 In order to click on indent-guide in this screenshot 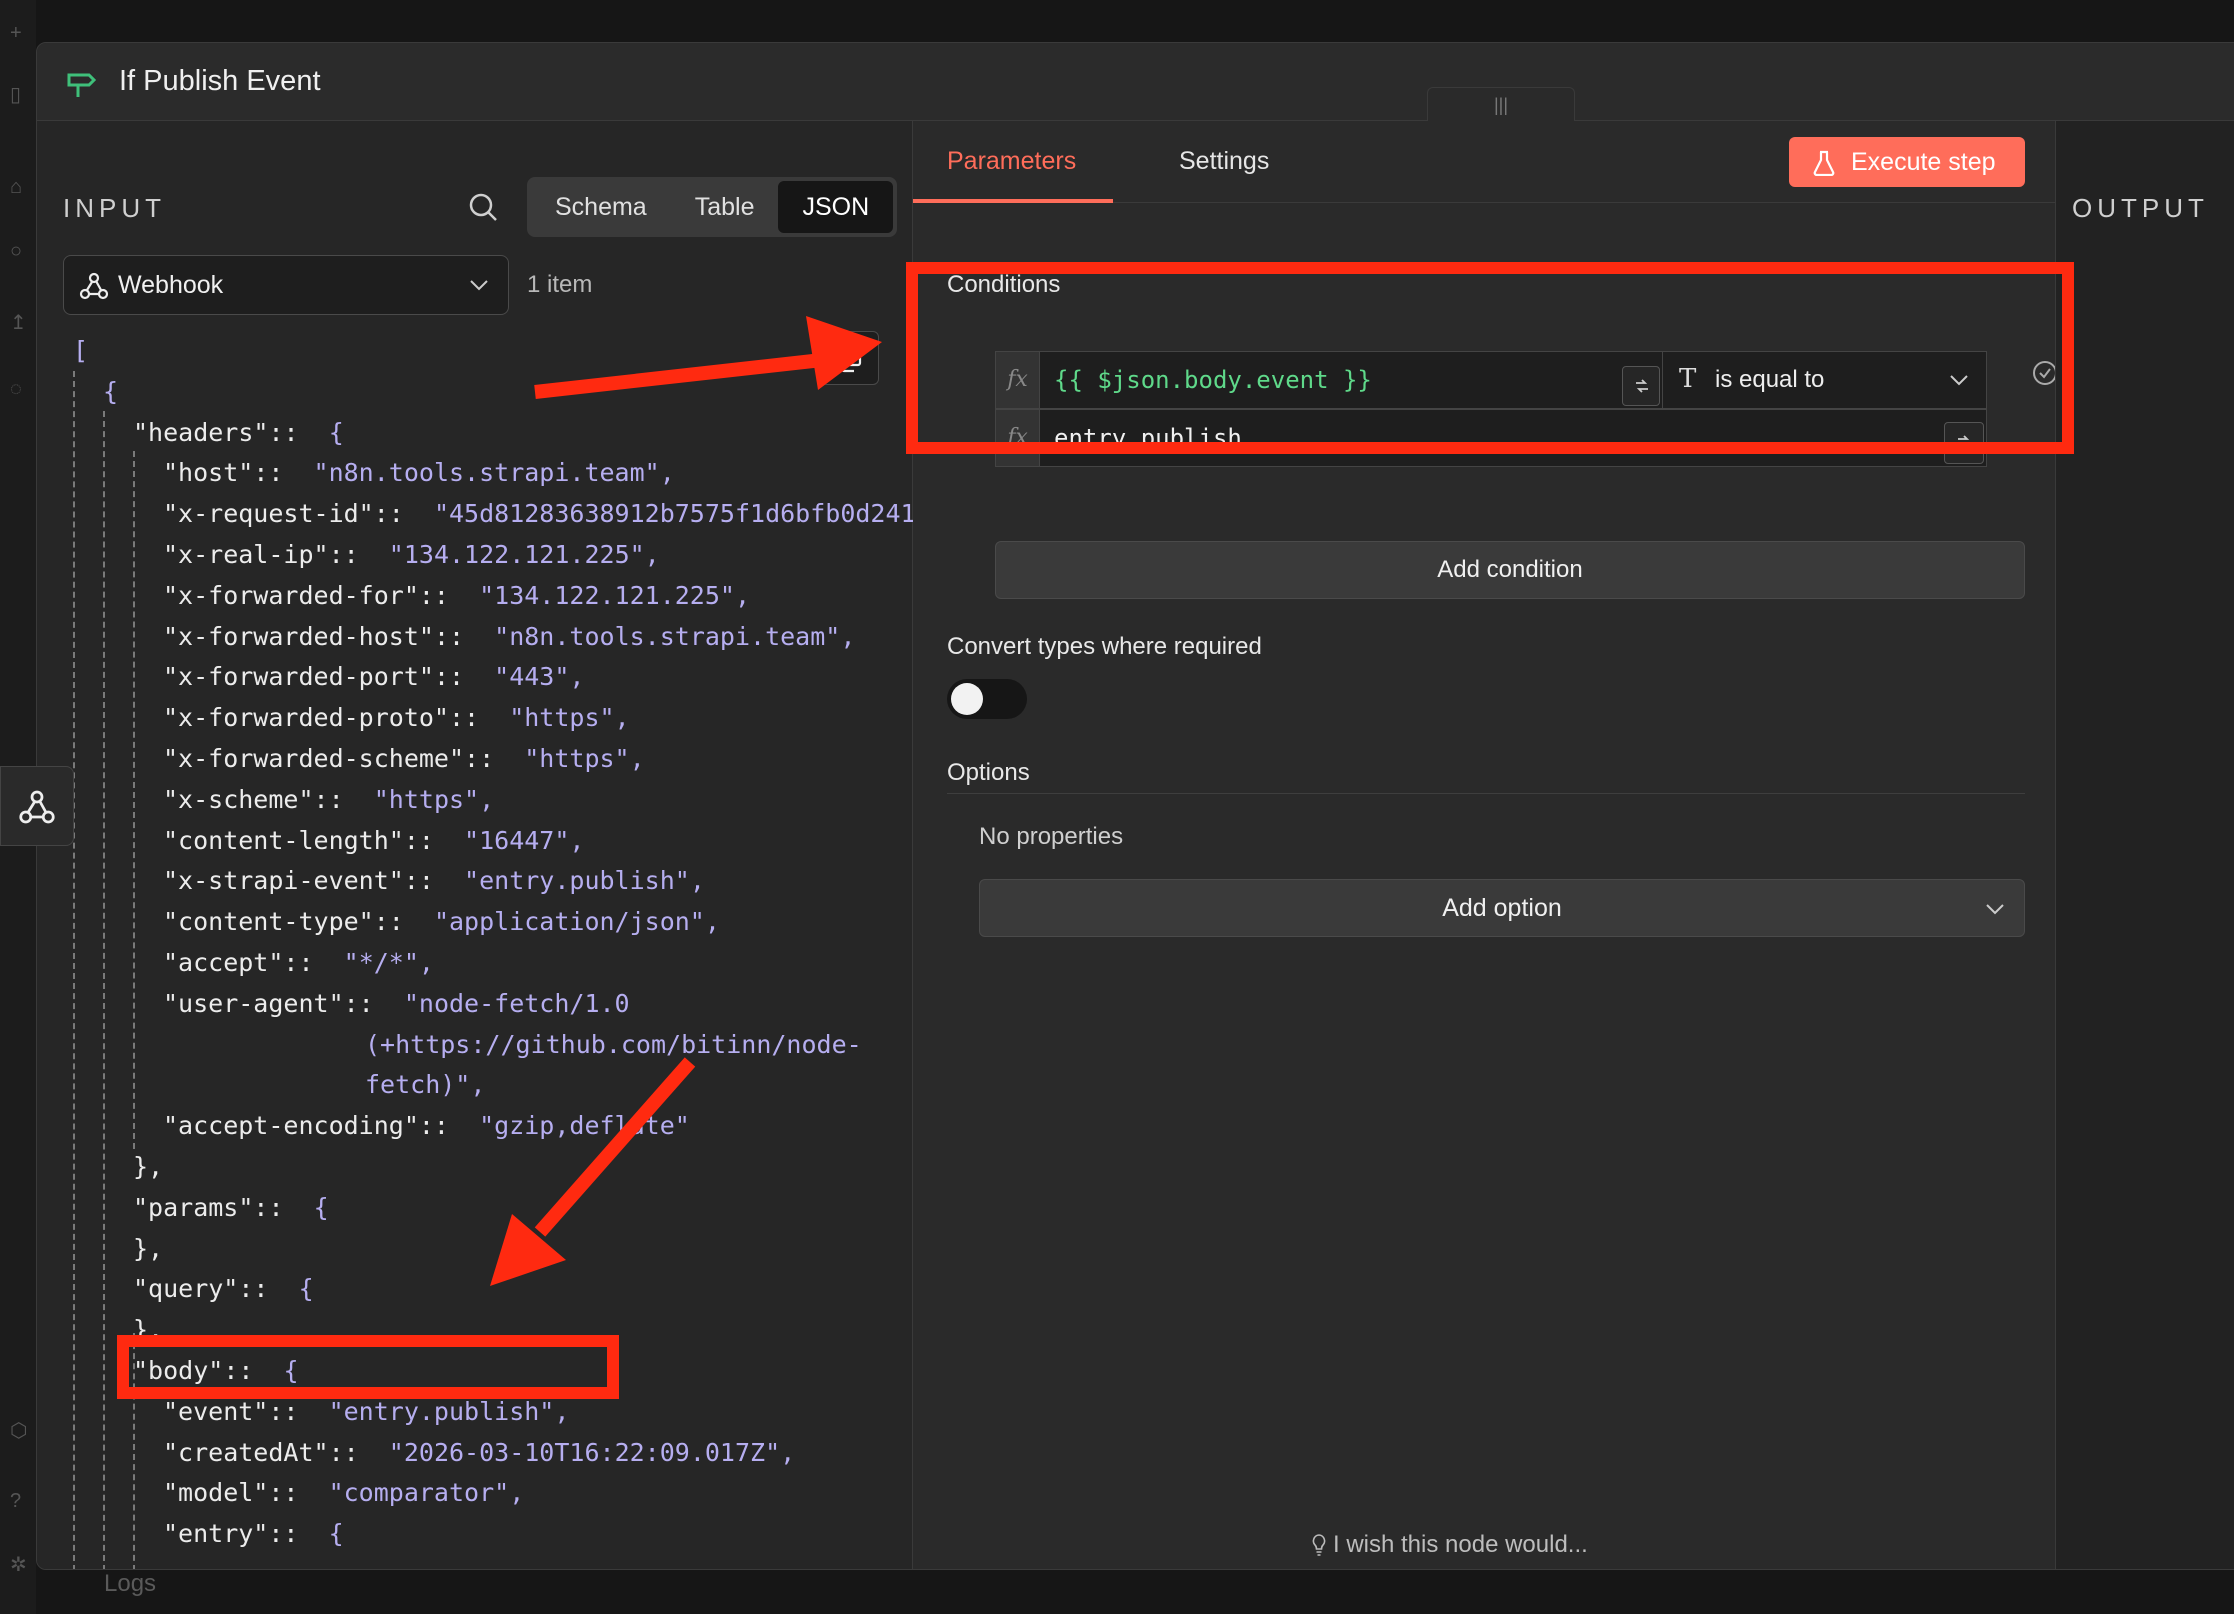, I will do `click(104, 990)`.